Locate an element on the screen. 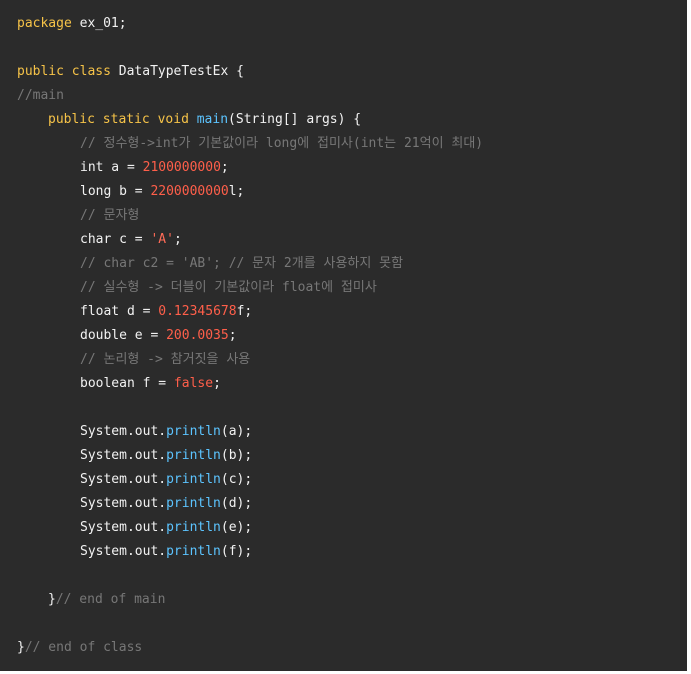 This screenshot has width=691, height=674. comment-char2: // char c2 = 'AB'; // 문자 2개를 사용하지 못함 is located at coordinates (242, 263).